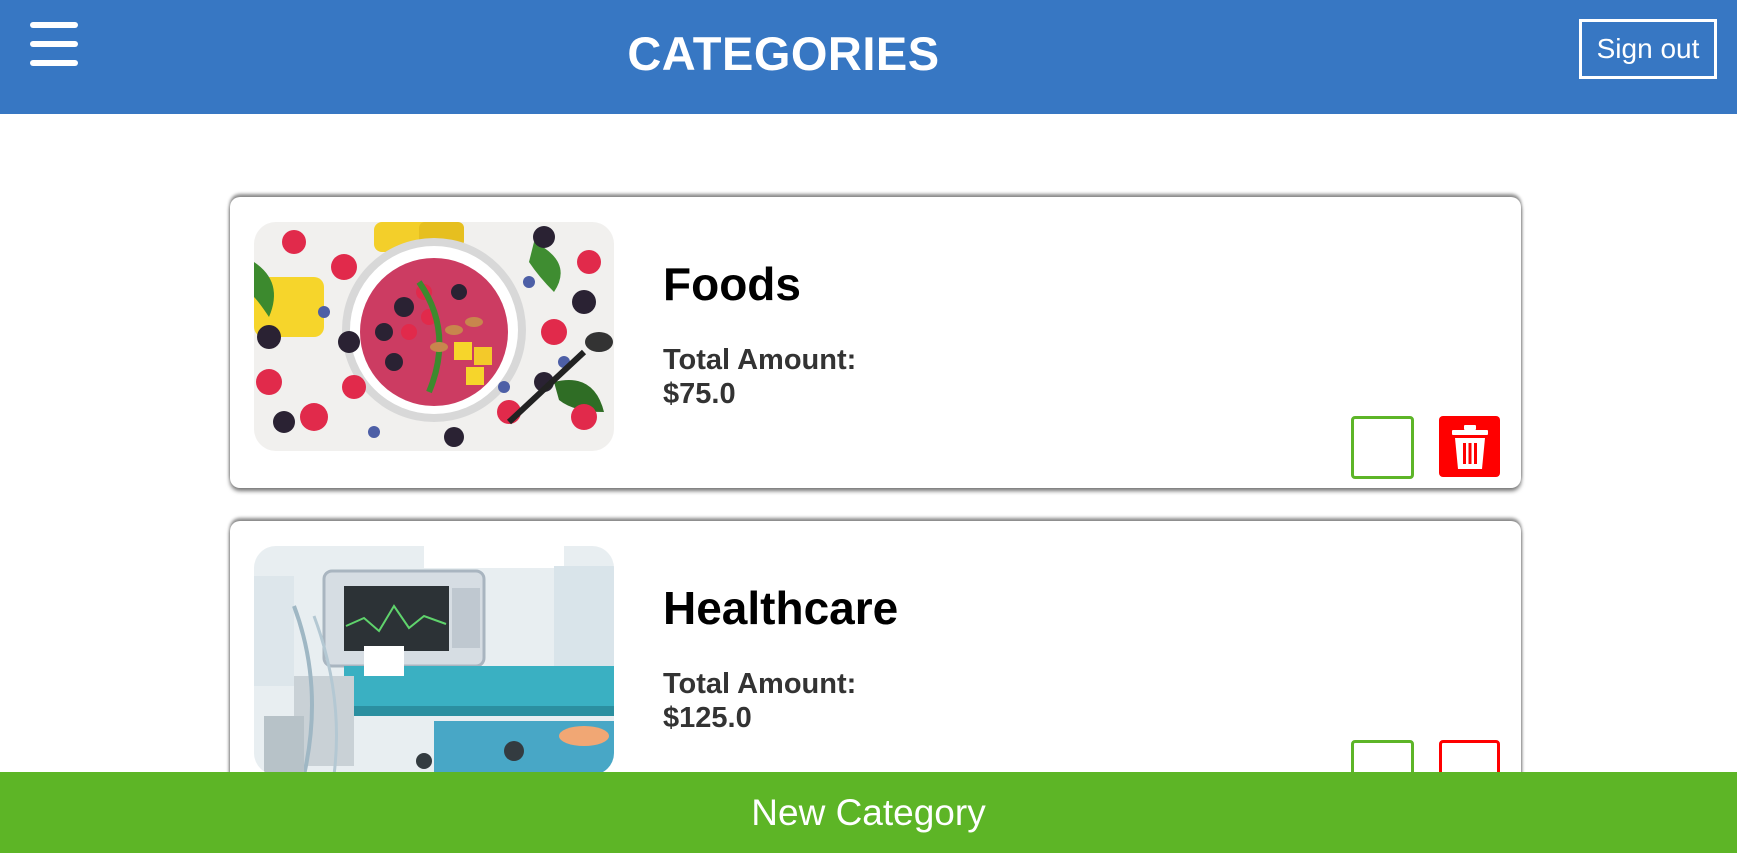 This screenshot has width=1737, height=853. What do you see at coordinates (707, 718) in the screenshot?
I see `total-amount-value: $125.0` at bounding box center [707, 718].